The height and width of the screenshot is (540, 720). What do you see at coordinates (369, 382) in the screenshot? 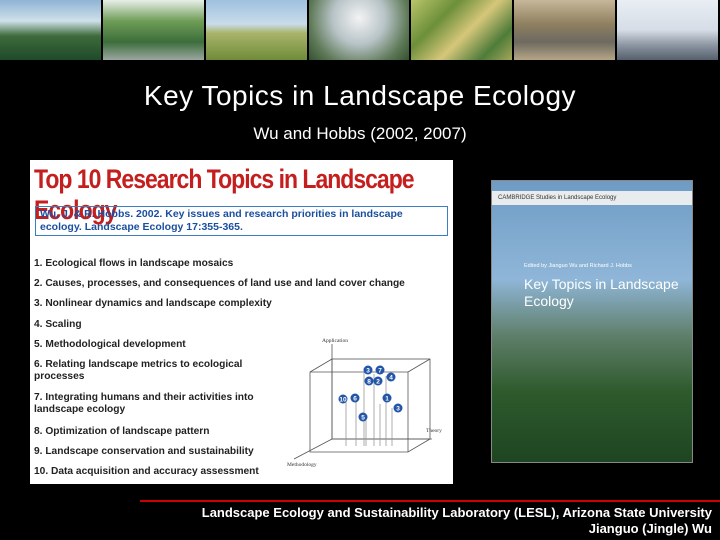
I see `diagram-marker: 8` at bounding box center [369, 382].